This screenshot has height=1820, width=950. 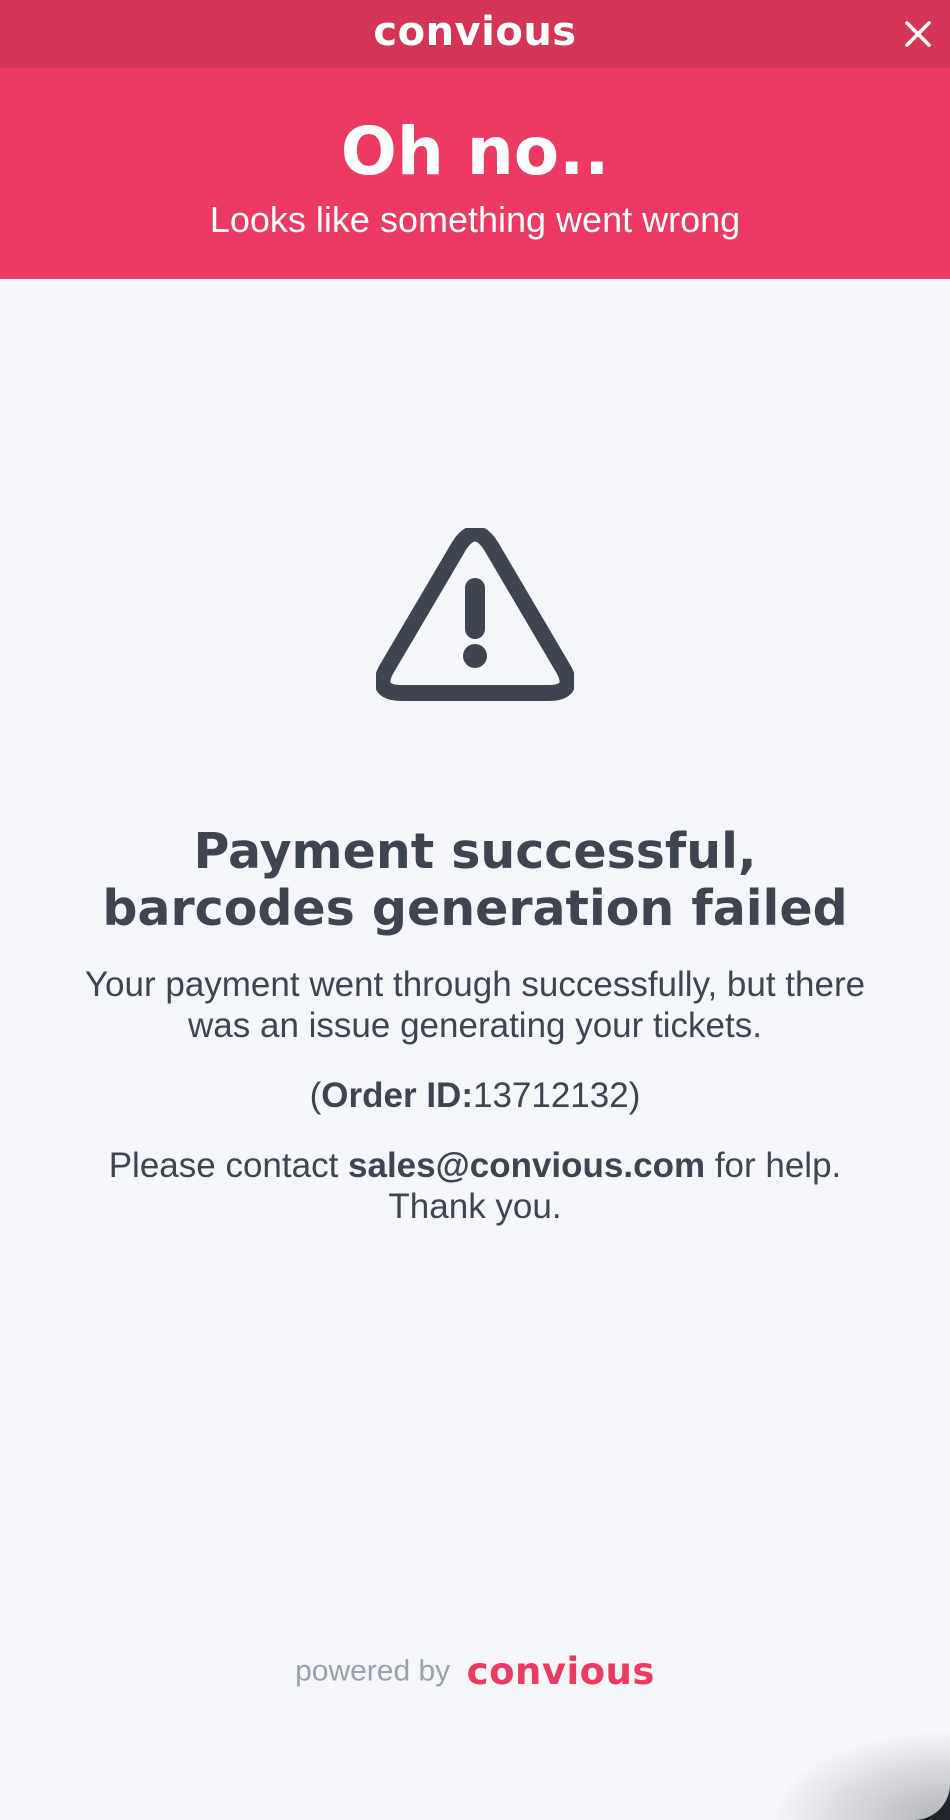 I want to click on corner-shadow, so click(x=860, y=1775).